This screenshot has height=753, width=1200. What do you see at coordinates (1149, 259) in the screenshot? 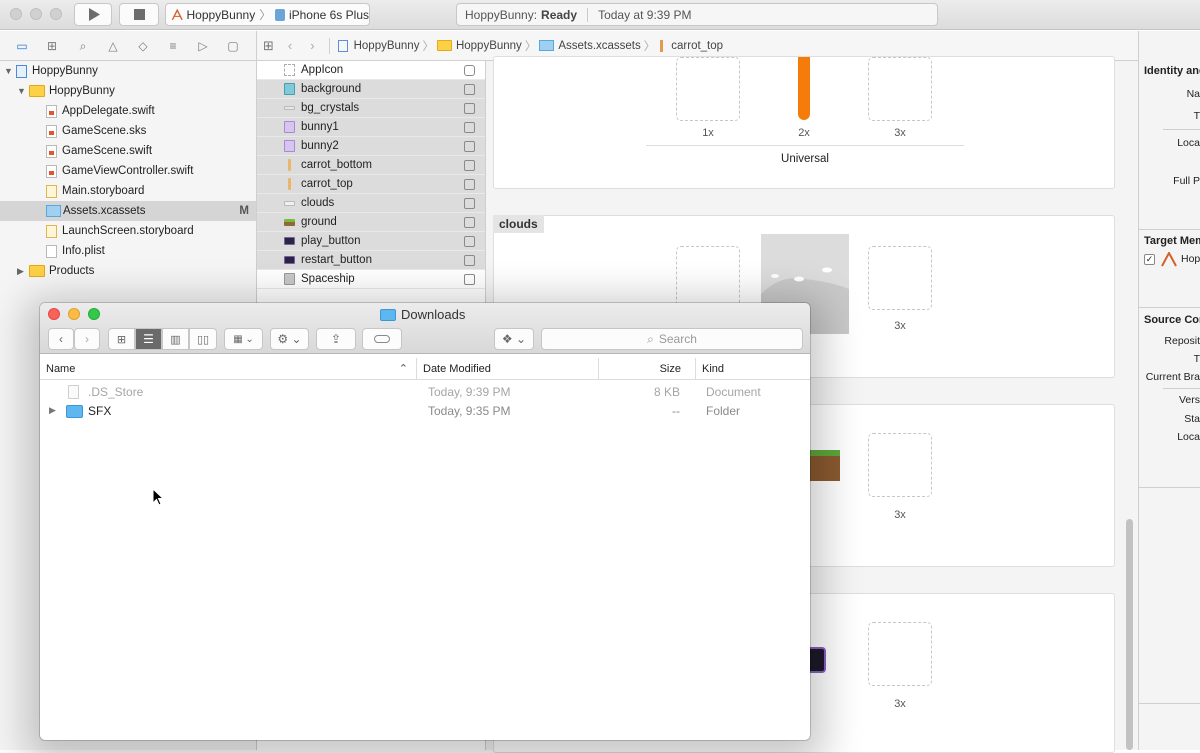
I see `target-checkbox: ✓` at bounding box center [1149, 259].